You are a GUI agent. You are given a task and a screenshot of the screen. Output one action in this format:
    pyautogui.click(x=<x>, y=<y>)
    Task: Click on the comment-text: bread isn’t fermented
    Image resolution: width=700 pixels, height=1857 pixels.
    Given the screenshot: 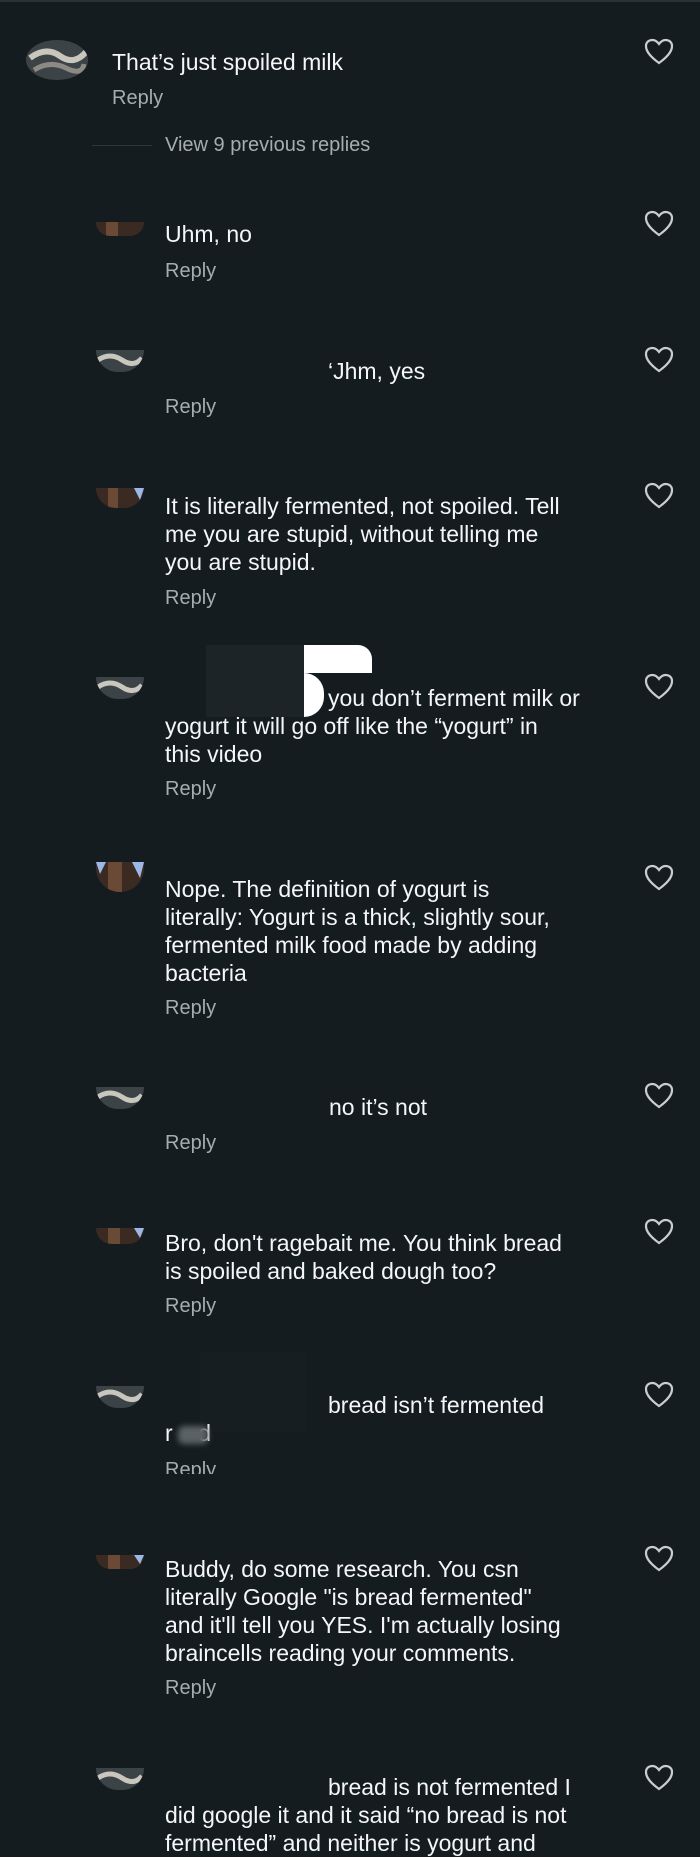 What is the action you would take?
    pyautogui.click(x=436, y=1405)
    